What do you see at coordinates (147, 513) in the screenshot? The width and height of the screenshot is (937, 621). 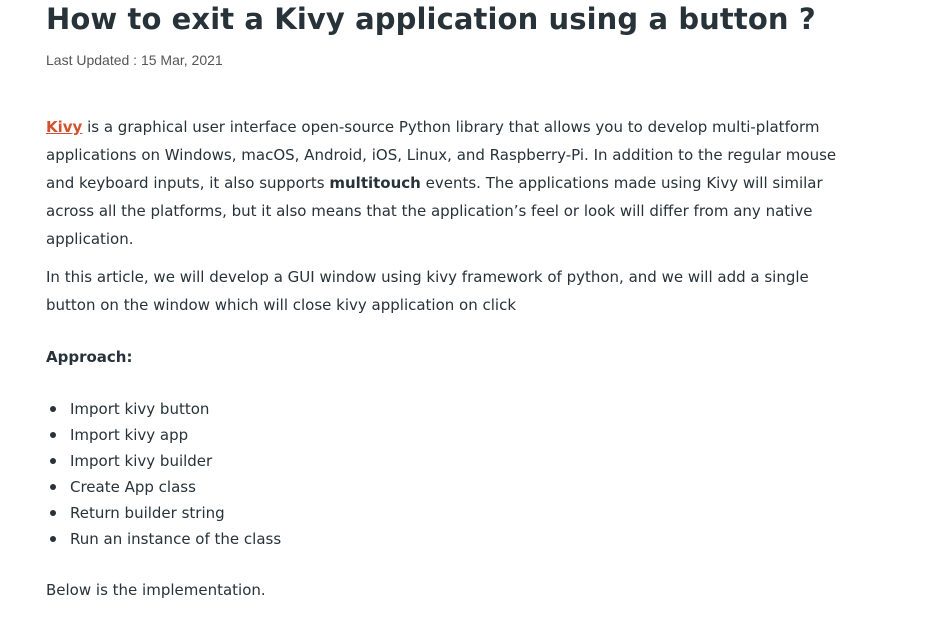 I see `list-item-text: Return builder string` at bounding box center [147, 513].